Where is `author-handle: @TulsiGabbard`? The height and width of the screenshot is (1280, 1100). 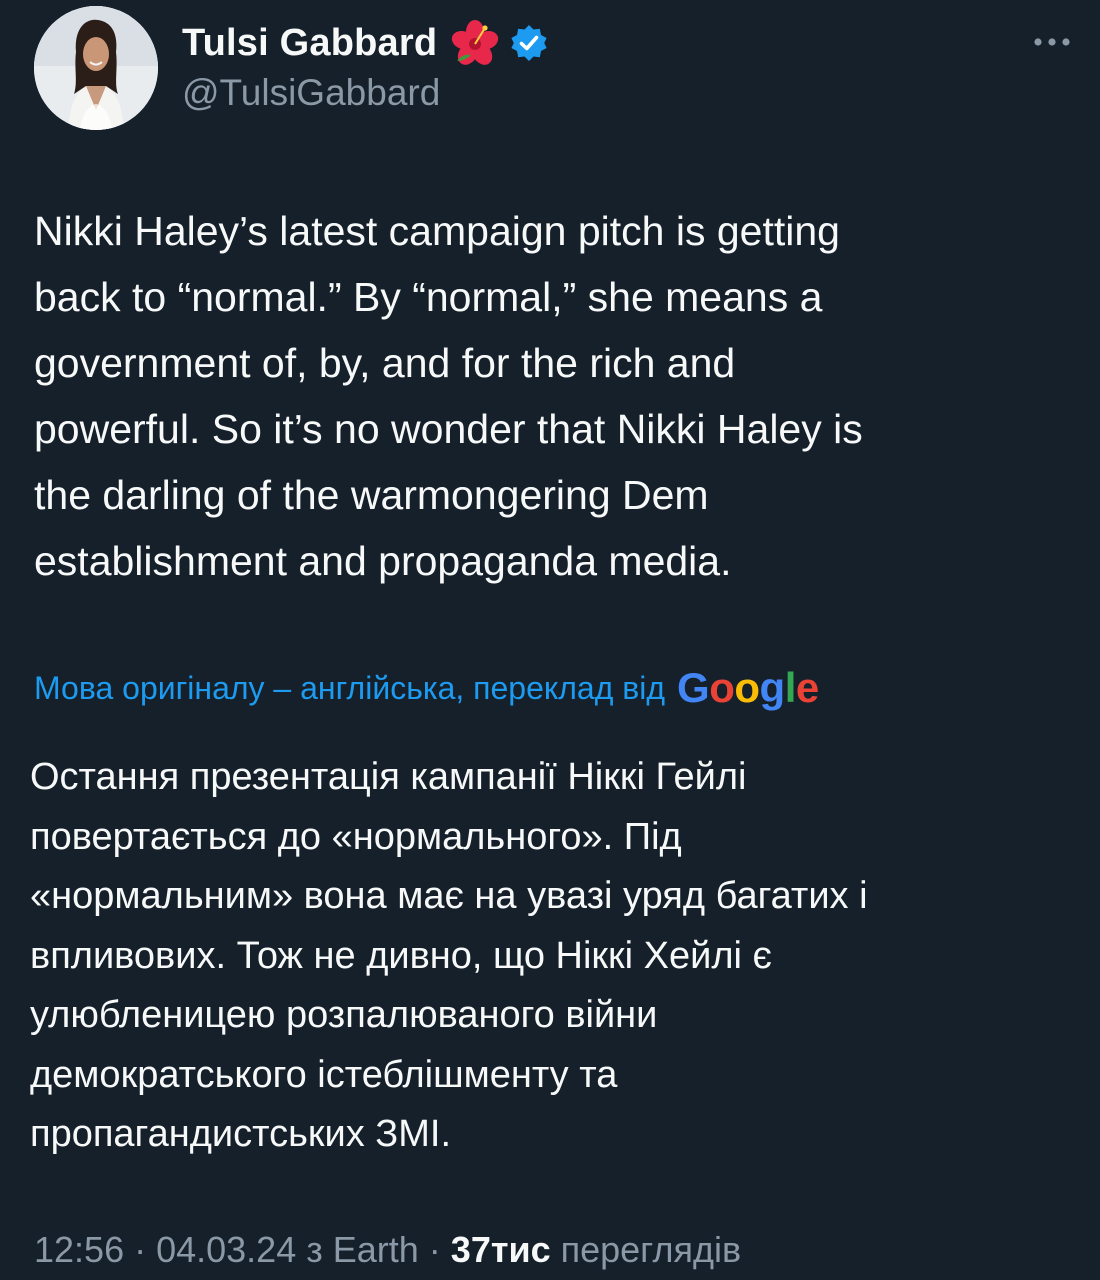 author-handle: @TulsiGabbard is located at coordinates (311, 93).